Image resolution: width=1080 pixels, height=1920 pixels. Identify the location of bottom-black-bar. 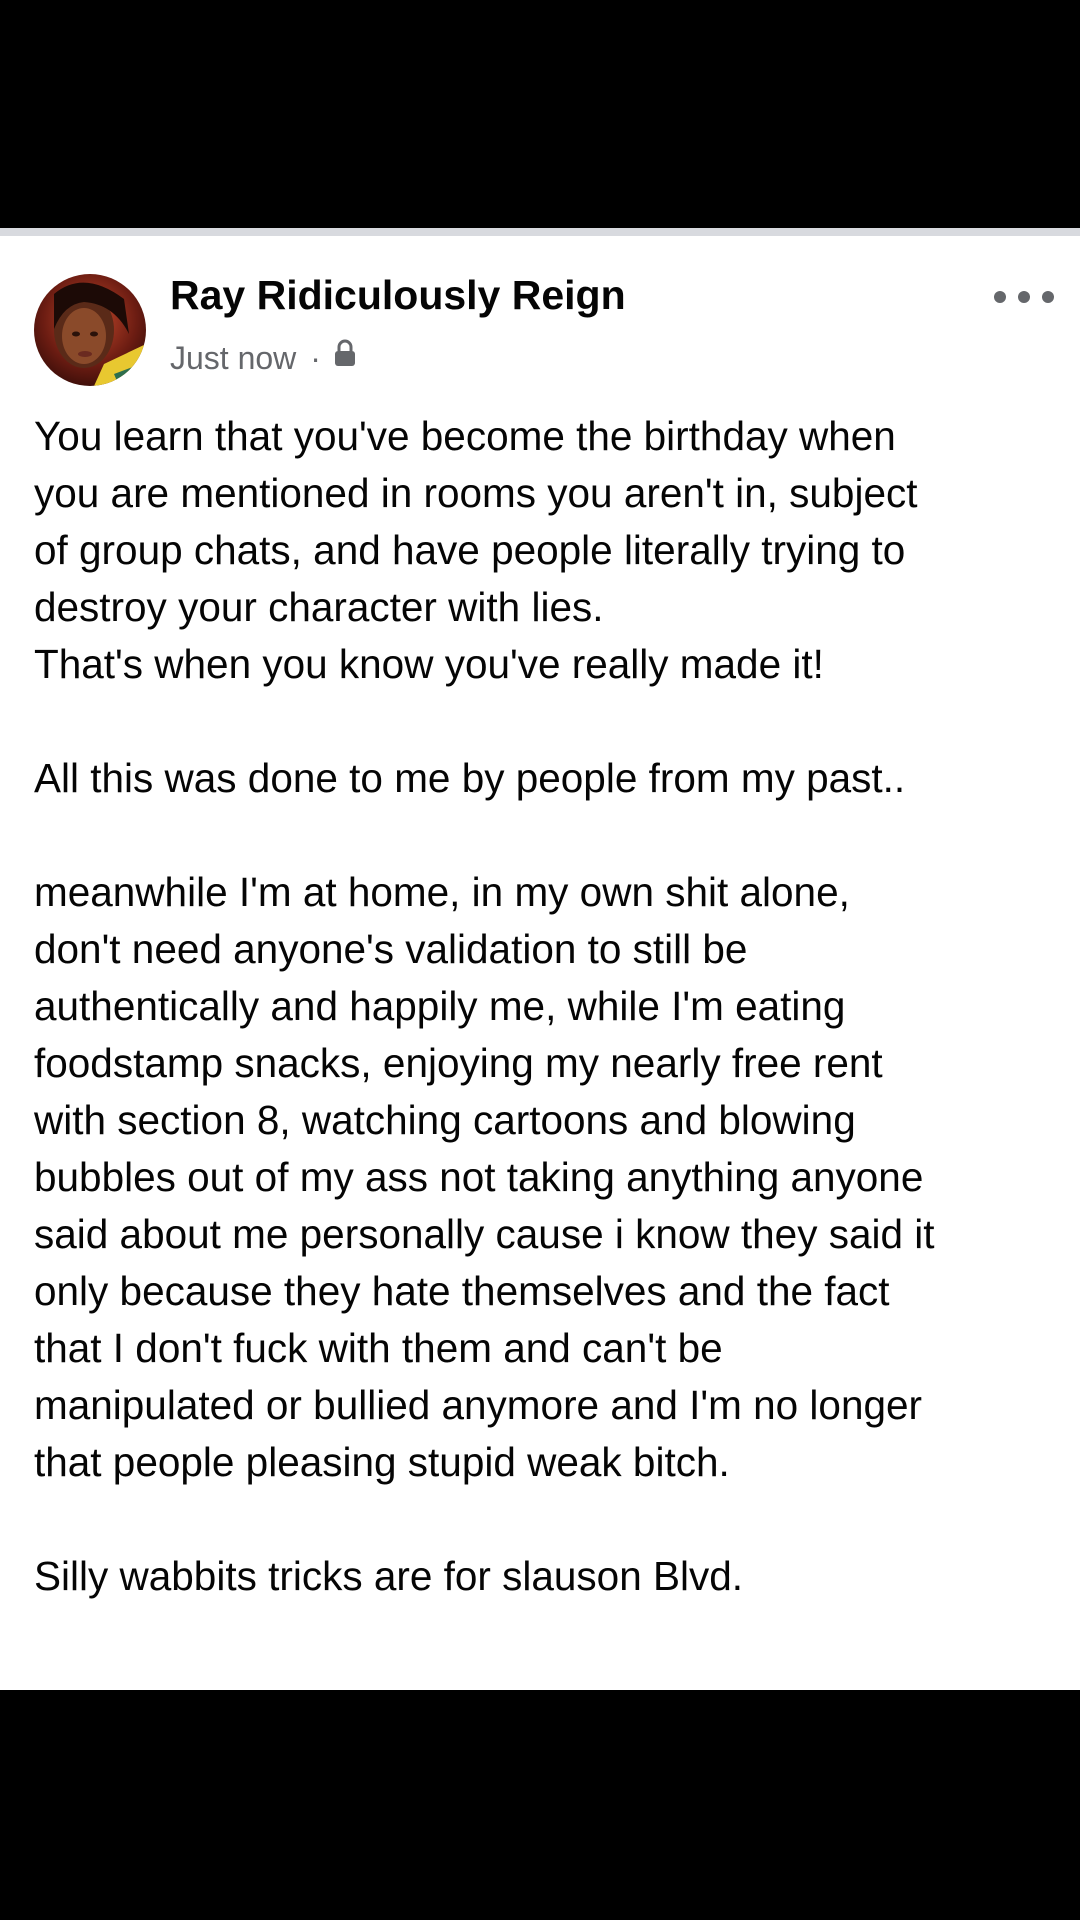
(540, 1805).